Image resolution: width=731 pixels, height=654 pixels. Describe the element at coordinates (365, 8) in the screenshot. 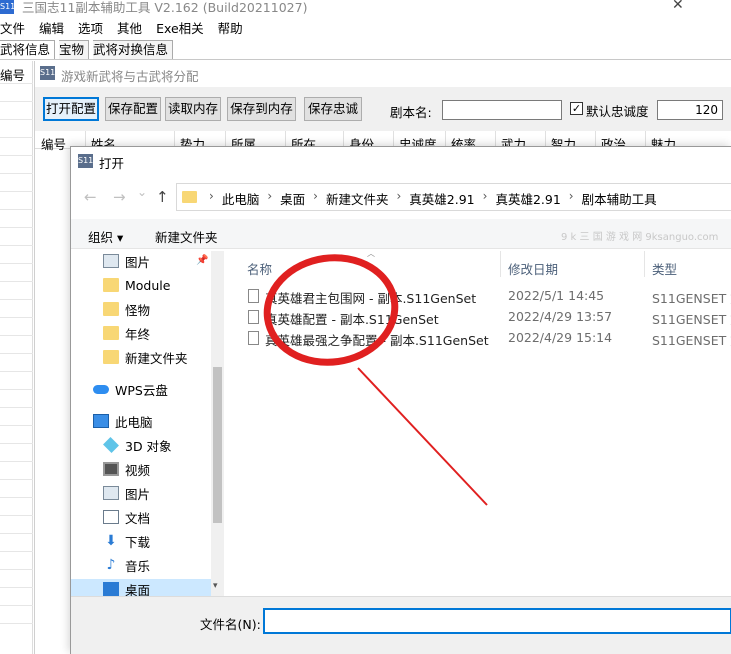

I see `app-titlebar: S11 三国志11副本辅助工具 V2.162 (Build20211027) ✕` at that location.